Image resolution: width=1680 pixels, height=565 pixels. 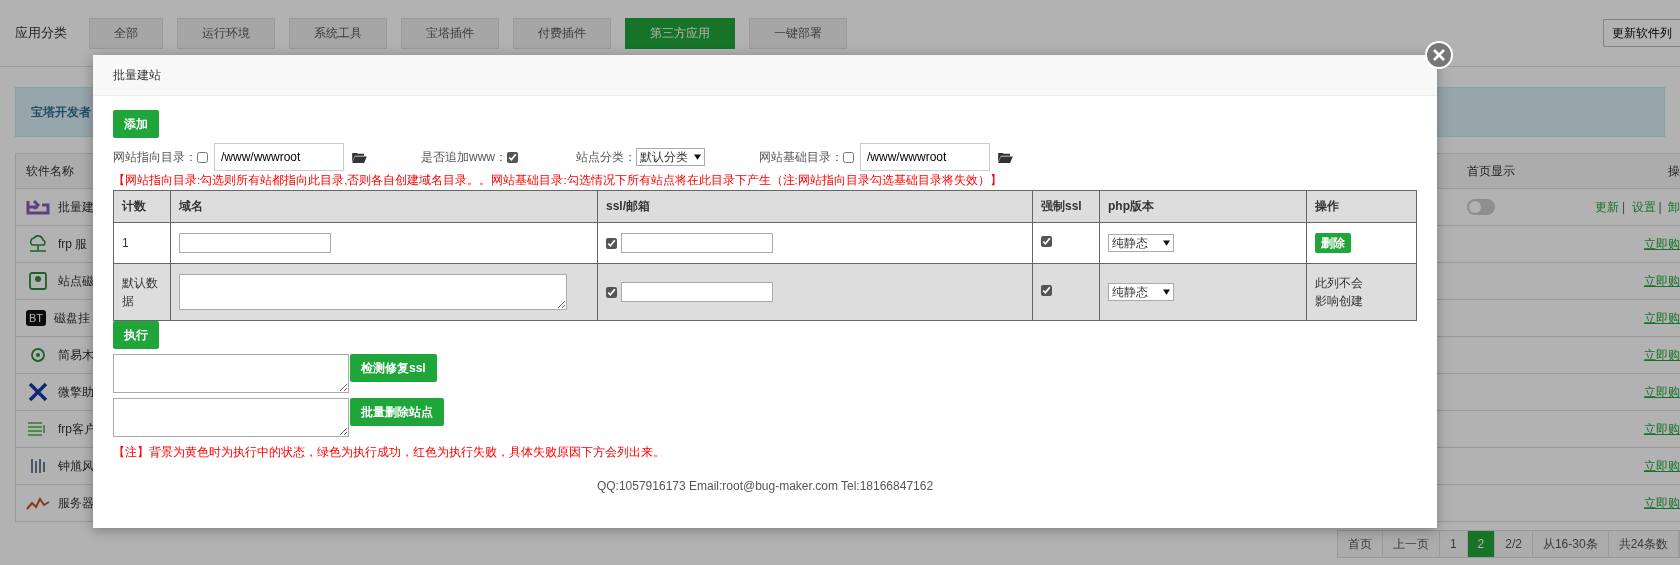 I want to click on page-link: 1, so click(x=1453, y=544).